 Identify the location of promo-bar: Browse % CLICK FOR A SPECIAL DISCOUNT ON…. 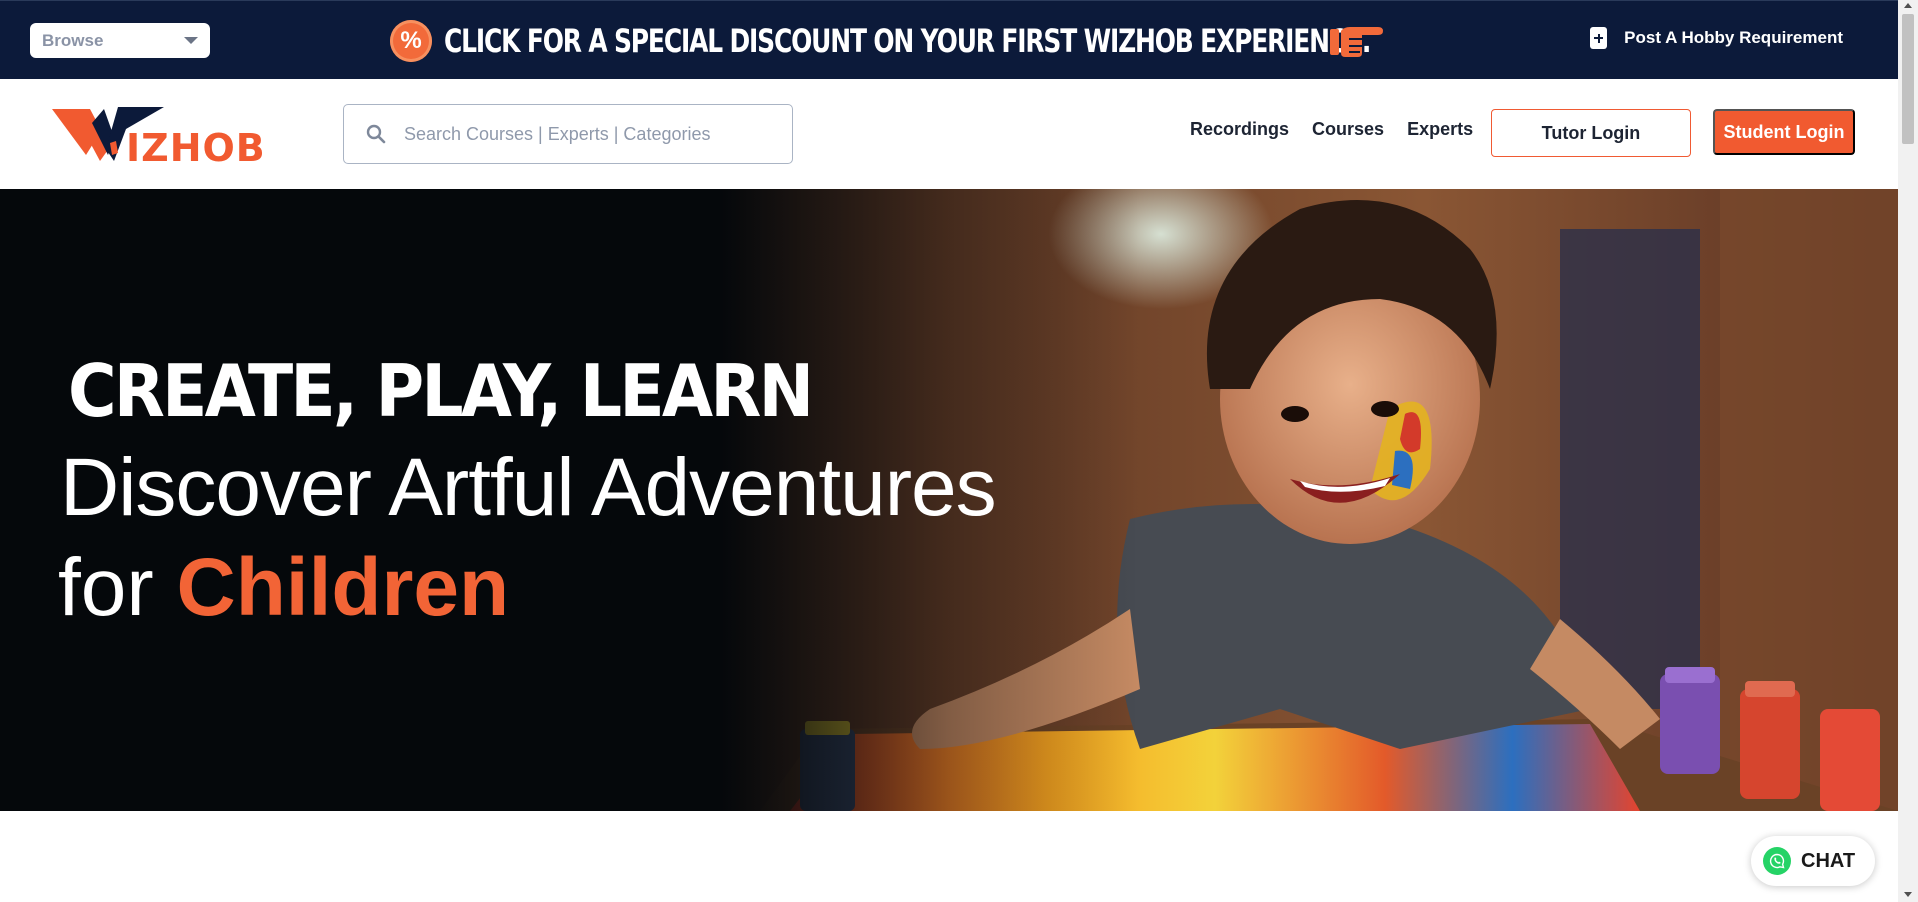
(949, 39).